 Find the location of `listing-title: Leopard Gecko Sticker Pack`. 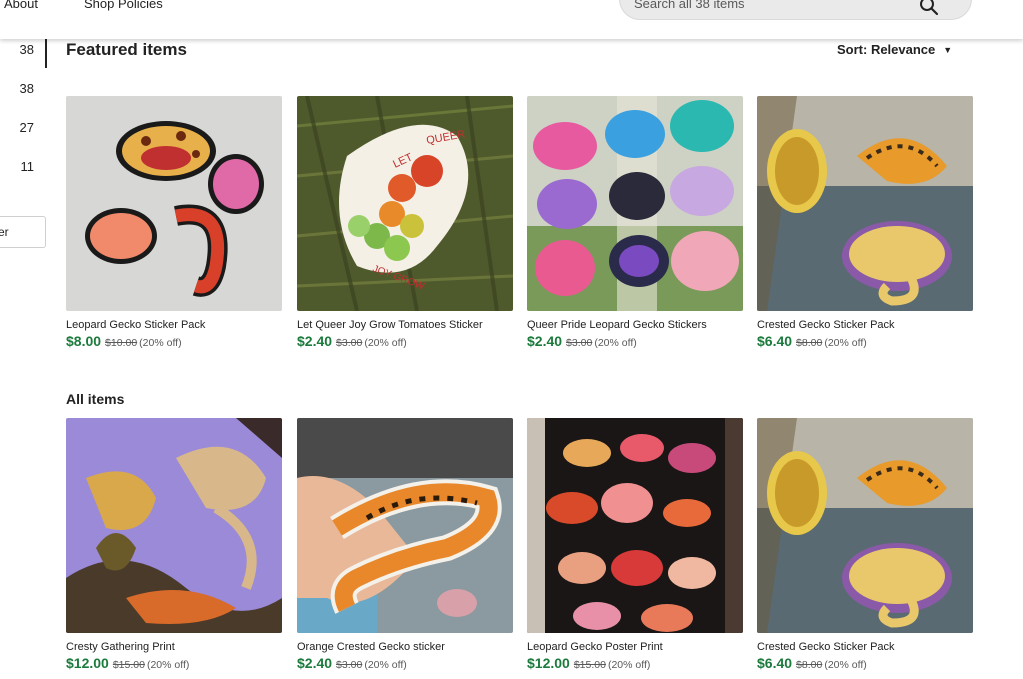

listing-title: Leopard Gecko Sticker Pack is located at coordinates (174, 325).